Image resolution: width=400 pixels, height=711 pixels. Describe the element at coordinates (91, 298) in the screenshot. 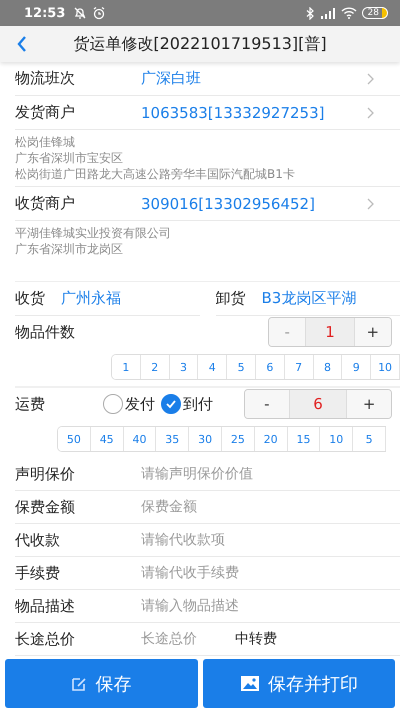

I see `field-value: 广州永福` at that location.